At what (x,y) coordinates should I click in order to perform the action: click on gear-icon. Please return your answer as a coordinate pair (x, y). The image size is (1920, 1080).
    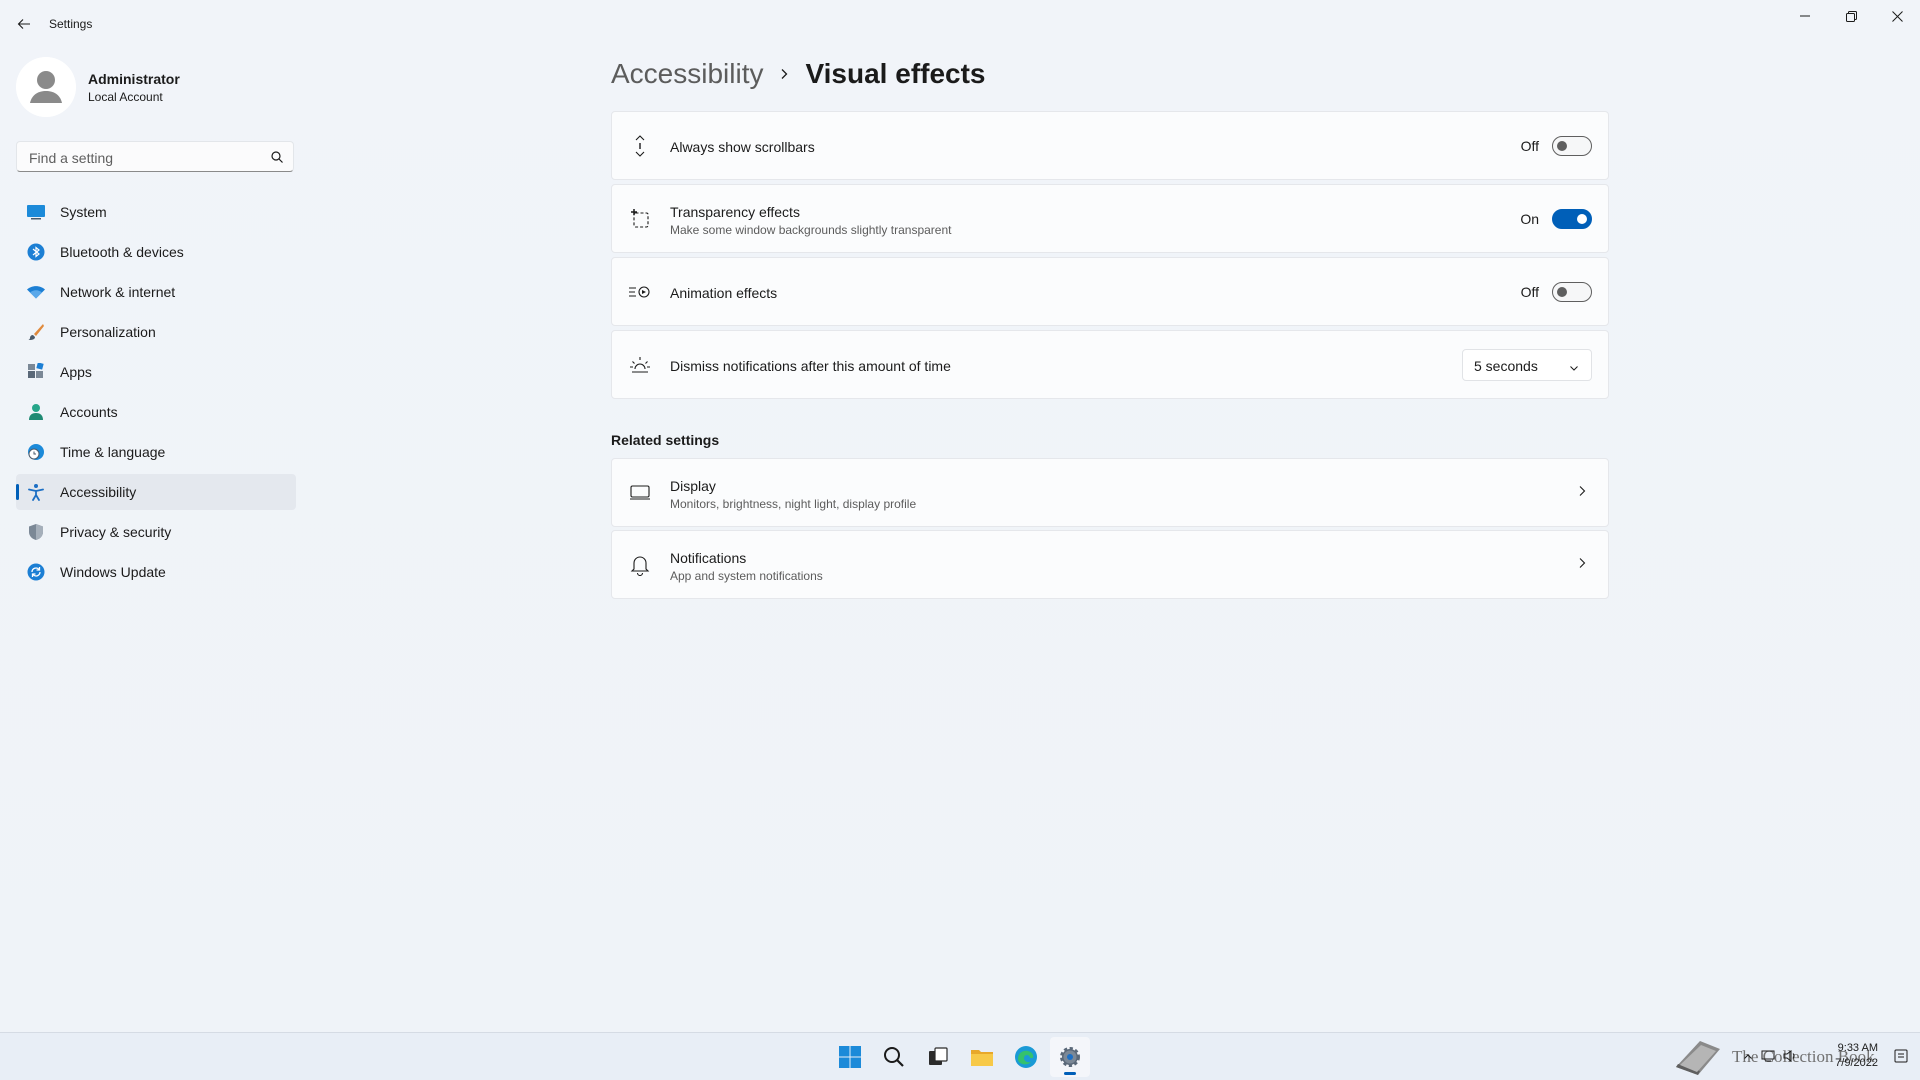
    Looking at the image, I should click on (1070, 1057).